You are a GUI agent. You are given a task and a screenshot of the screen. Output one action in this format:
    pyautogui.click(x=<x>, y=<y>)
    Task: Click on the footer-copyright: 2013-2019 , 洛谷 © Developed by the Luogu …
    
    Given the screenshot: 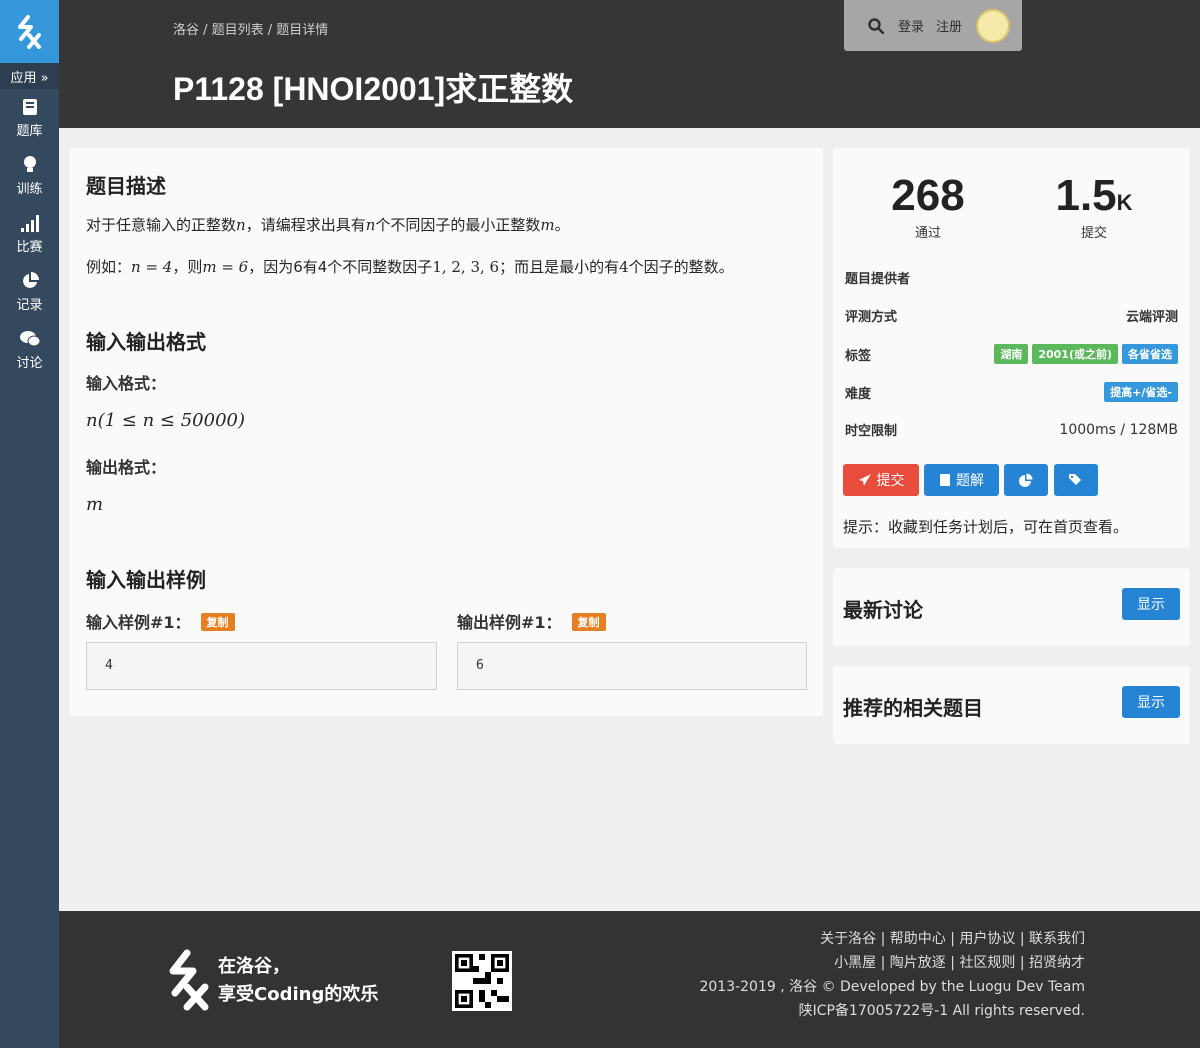 What is the action you would take?
    pyautogui.click(x=892, y=987)
    